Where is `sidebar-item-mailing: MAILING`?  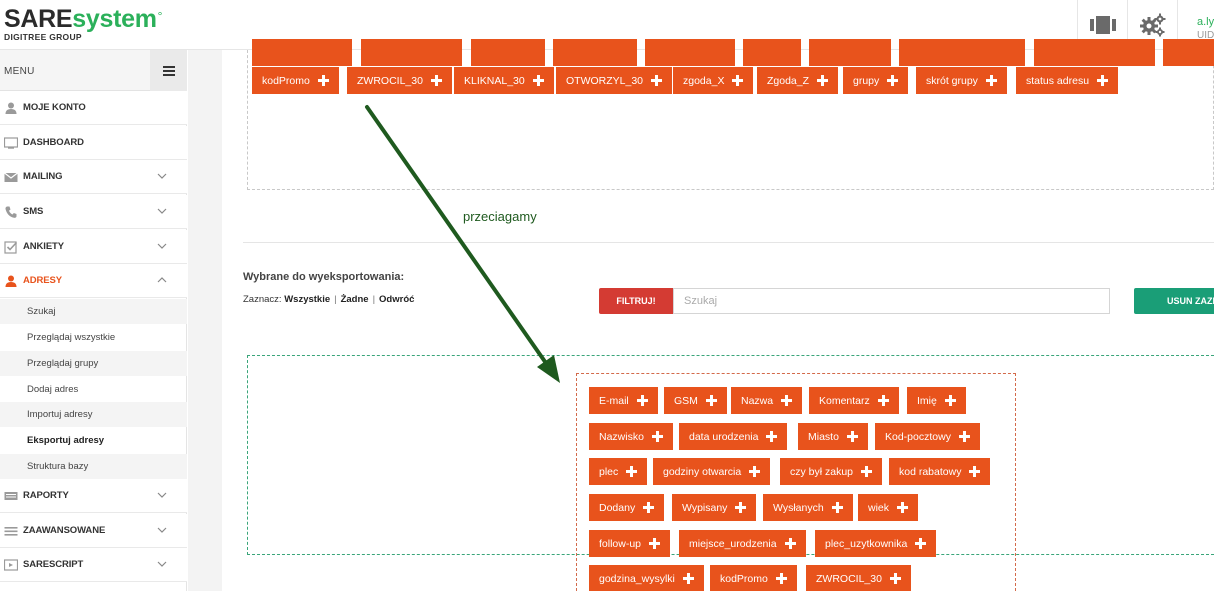
sidebar-item-mailing: MAILING is located at coordinates (93, 177).